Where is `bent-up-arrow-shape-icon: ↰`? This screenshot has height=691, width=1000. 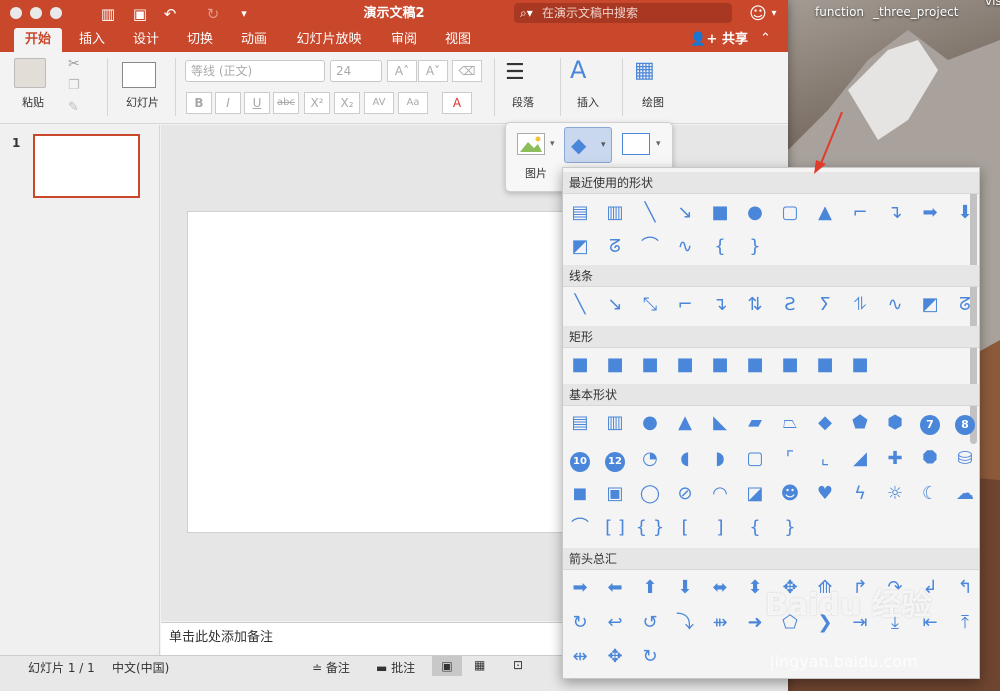 bent-up-arrow-shape-icon: ↰ is located at coordinates (964, 588).